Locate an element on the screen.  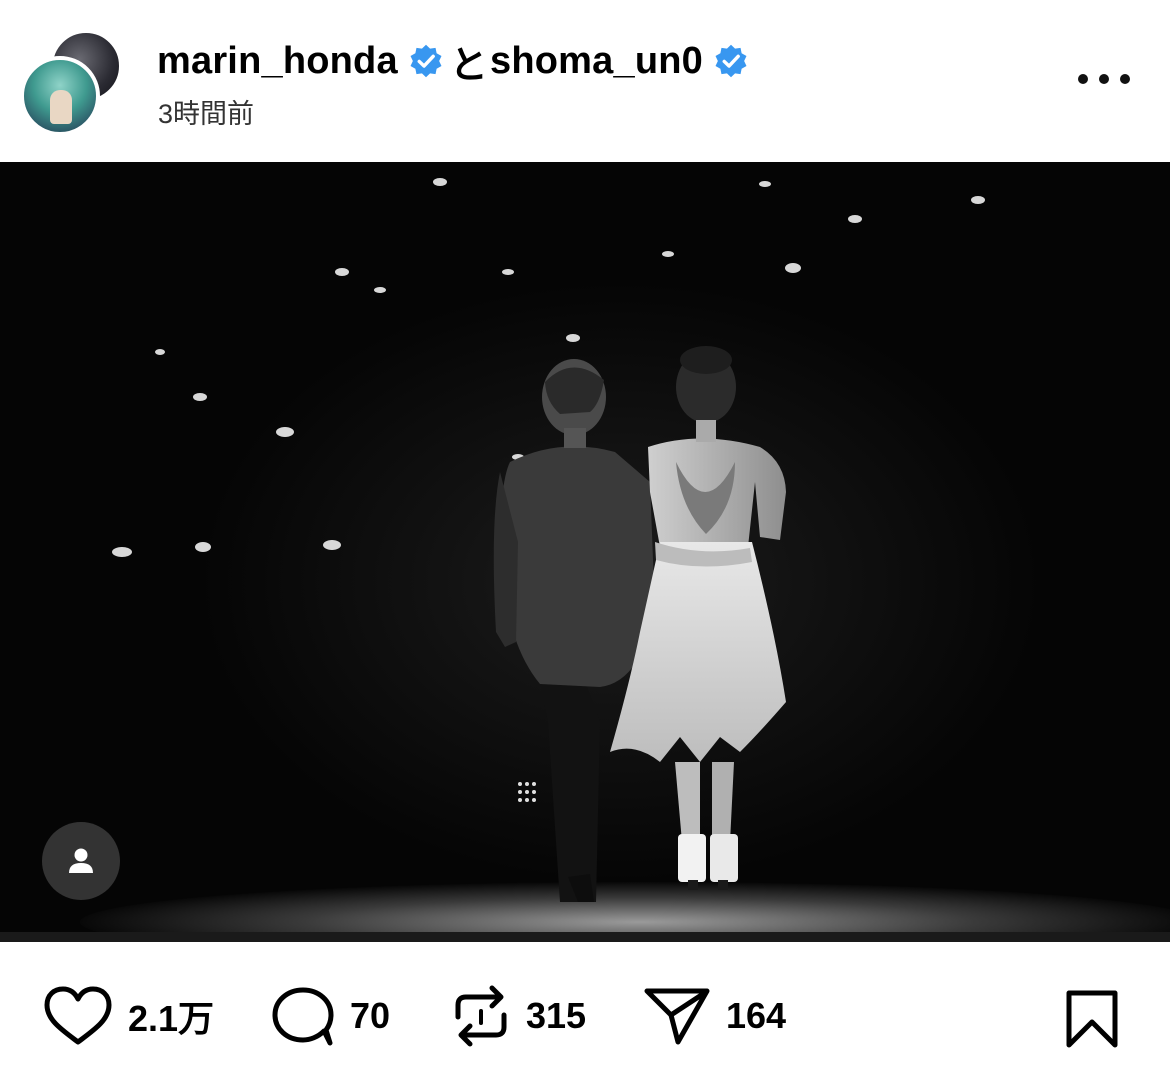
send-icon is located at coordinates (677, 1016).